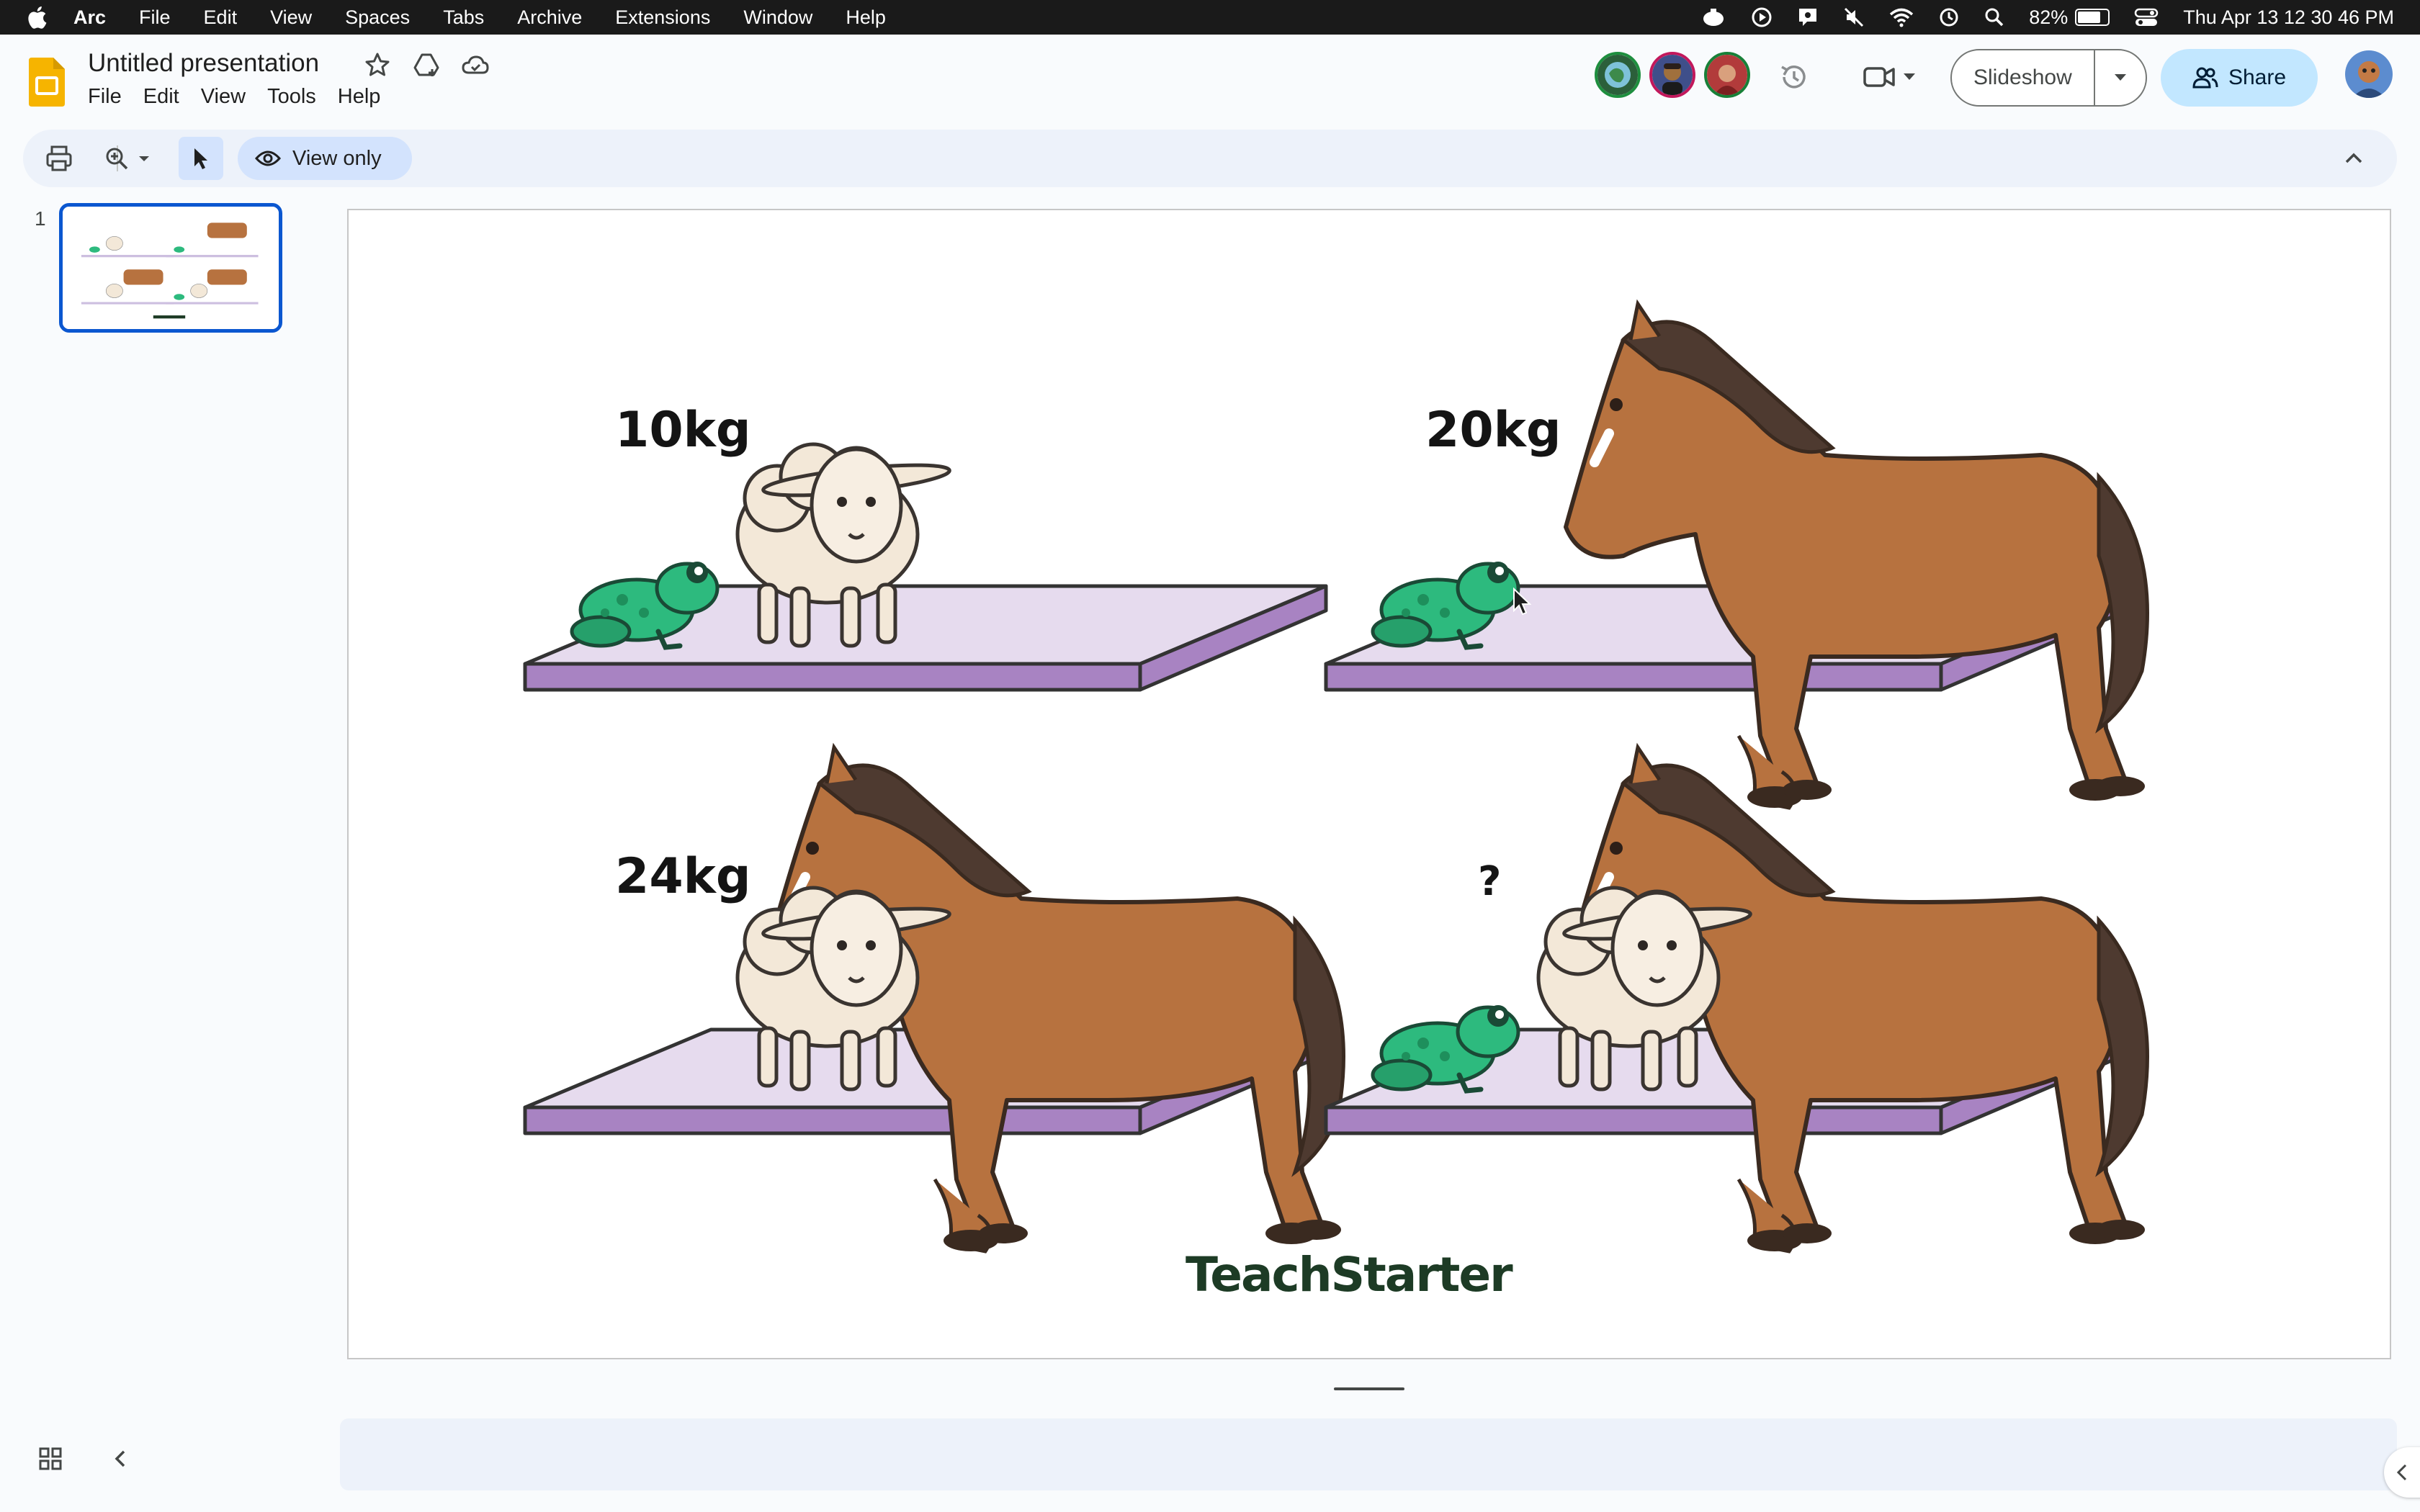 This screenshot has width=2420, height=1512. What do you see at coordinates (37, 17) in the screenshot?
I see `apple-logo-icon` at bounding box center [37, 17].